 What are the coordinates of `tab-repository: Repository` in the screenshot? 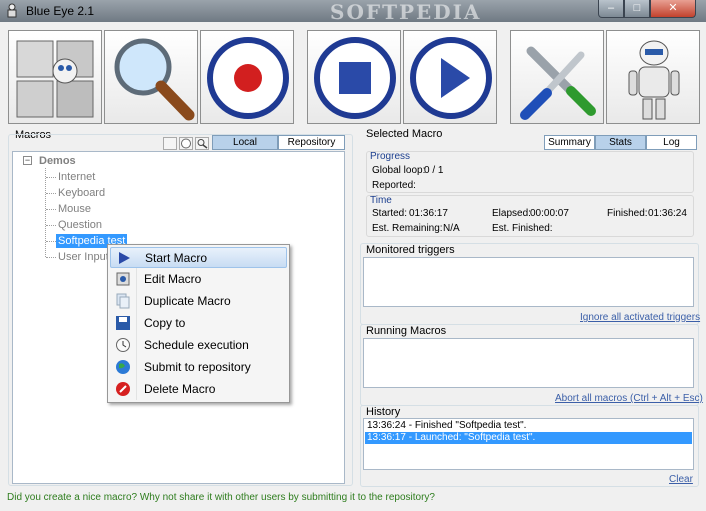 It's located at (311, 142).